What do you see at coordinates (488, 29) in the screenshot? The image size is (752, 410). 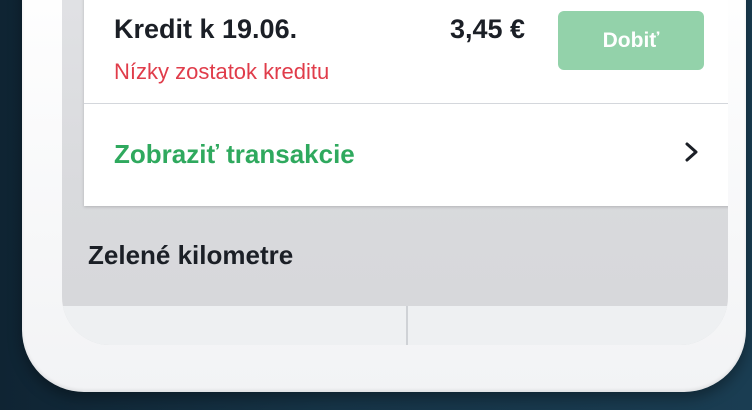 I see `credit-amount: 3,45 €` at bounding box center [488, 29].